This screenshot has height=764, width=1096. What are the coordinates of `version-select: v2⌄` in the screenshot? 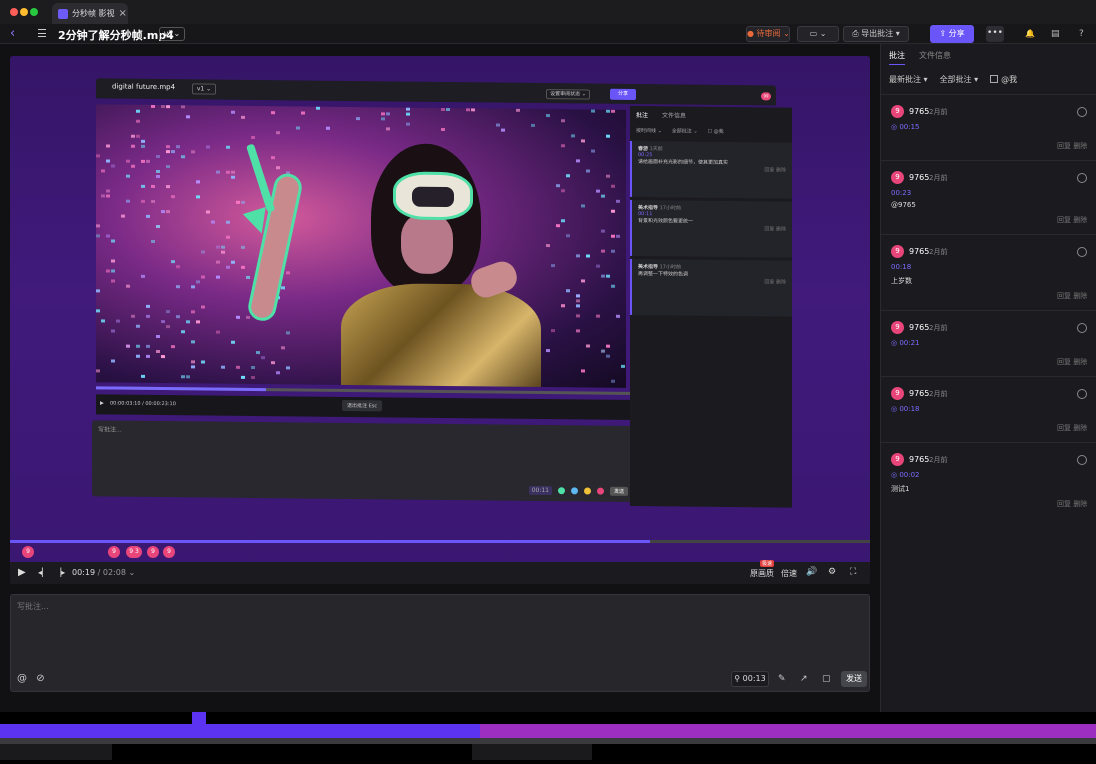 It's located at (172, 34).